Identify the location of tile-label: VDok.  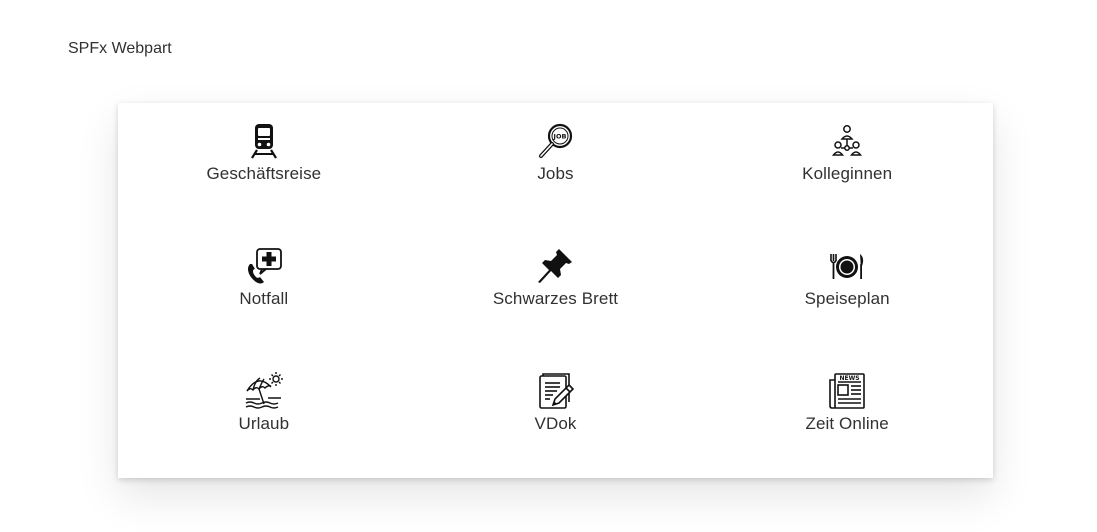
(555, 423).